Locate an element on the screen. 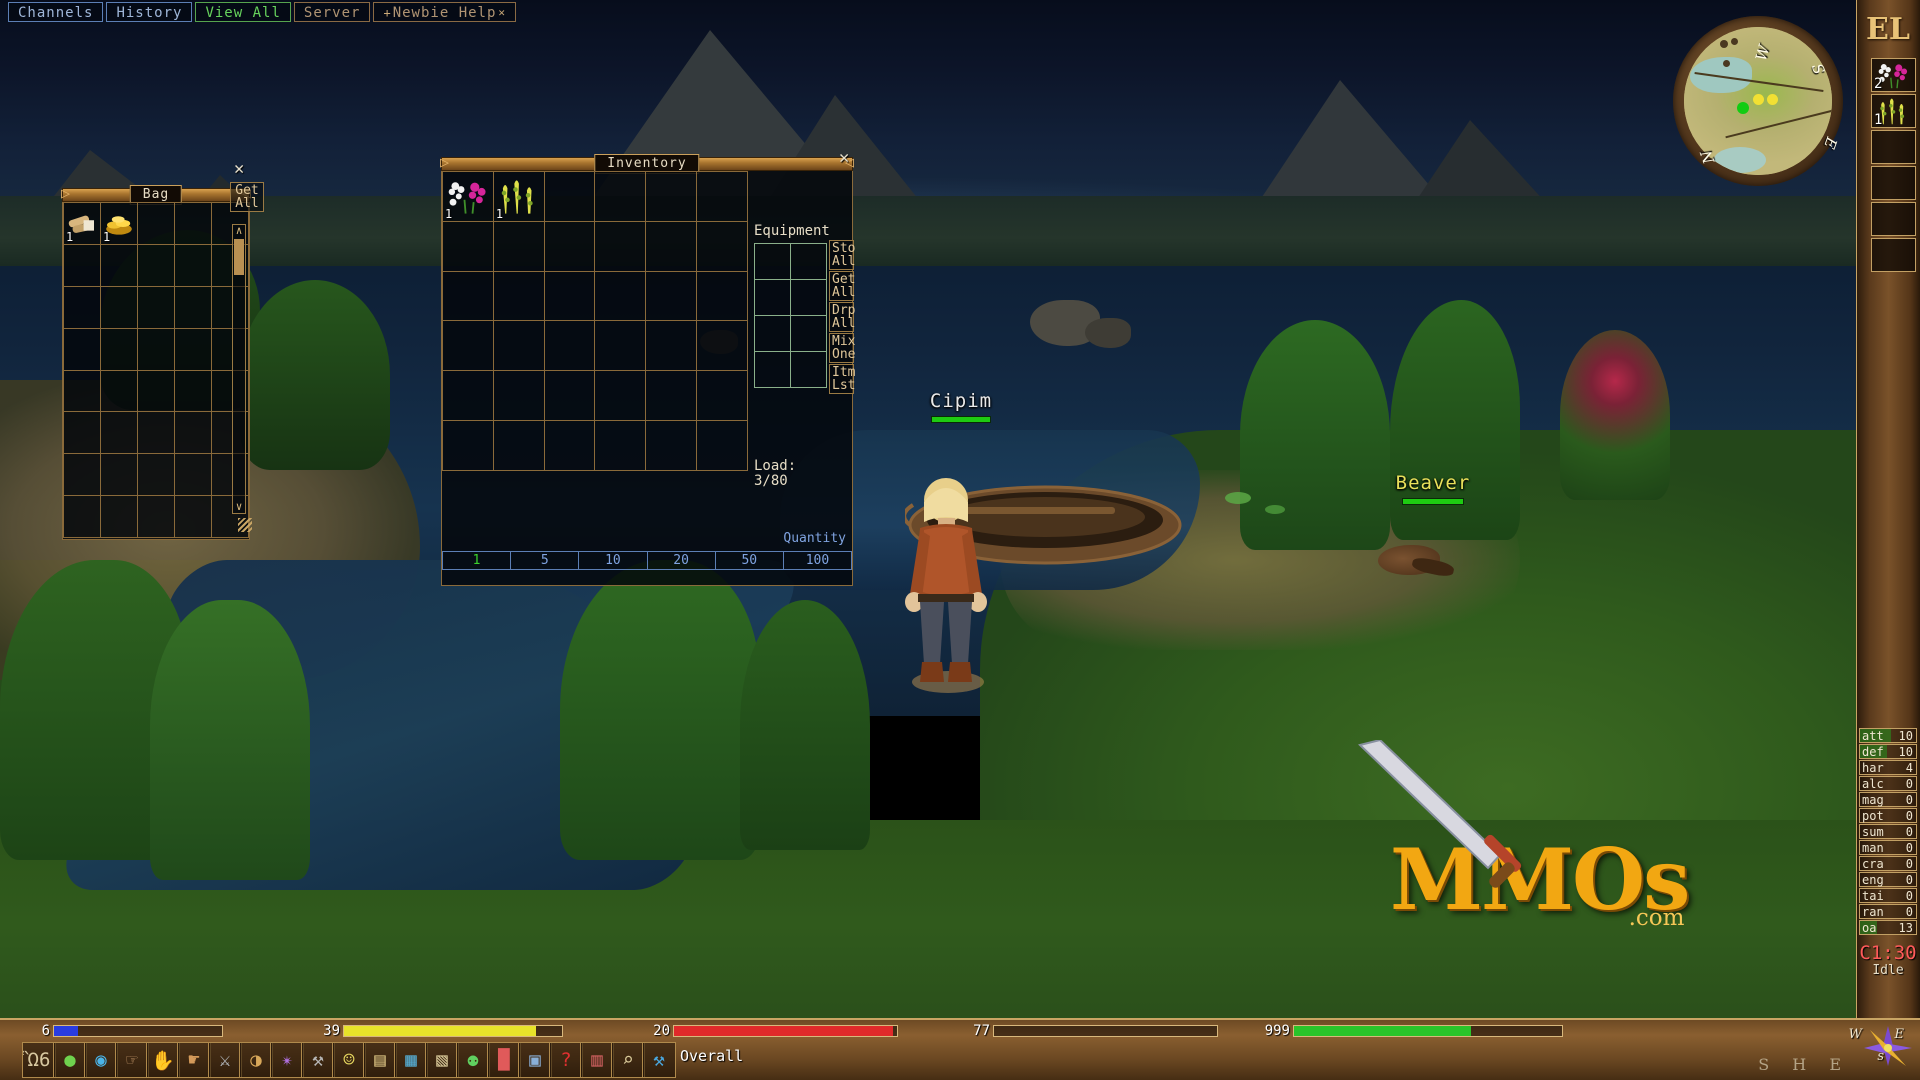 The width and height of the screenshot is (1920, 1080). drop-all-button: Drp All is located at coordinates (842, 317).